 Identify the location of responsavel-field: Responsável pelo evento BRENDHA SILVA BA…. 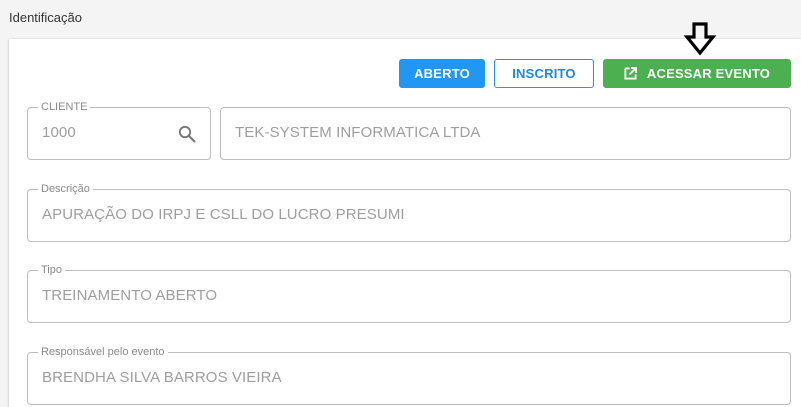
(409, 375).